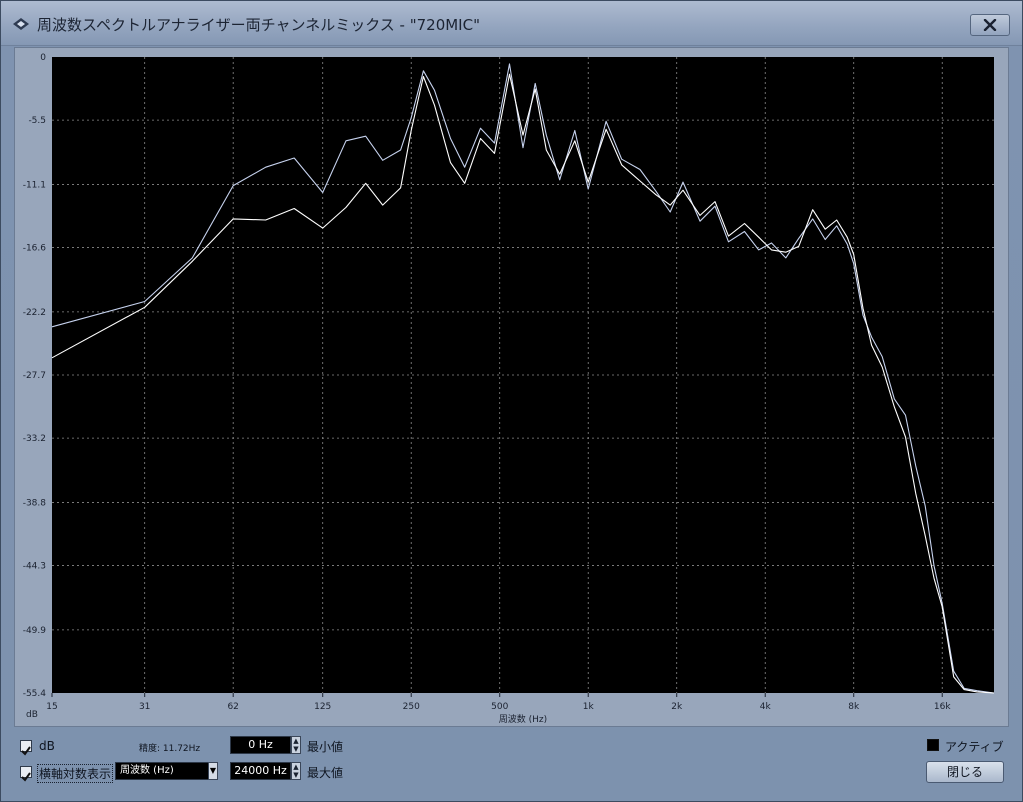 This screenshot has height=802, width=1023. Describe the element at coordinates (677, 707) in the screenshot. I see `x-tick-label: 2k` at that location.